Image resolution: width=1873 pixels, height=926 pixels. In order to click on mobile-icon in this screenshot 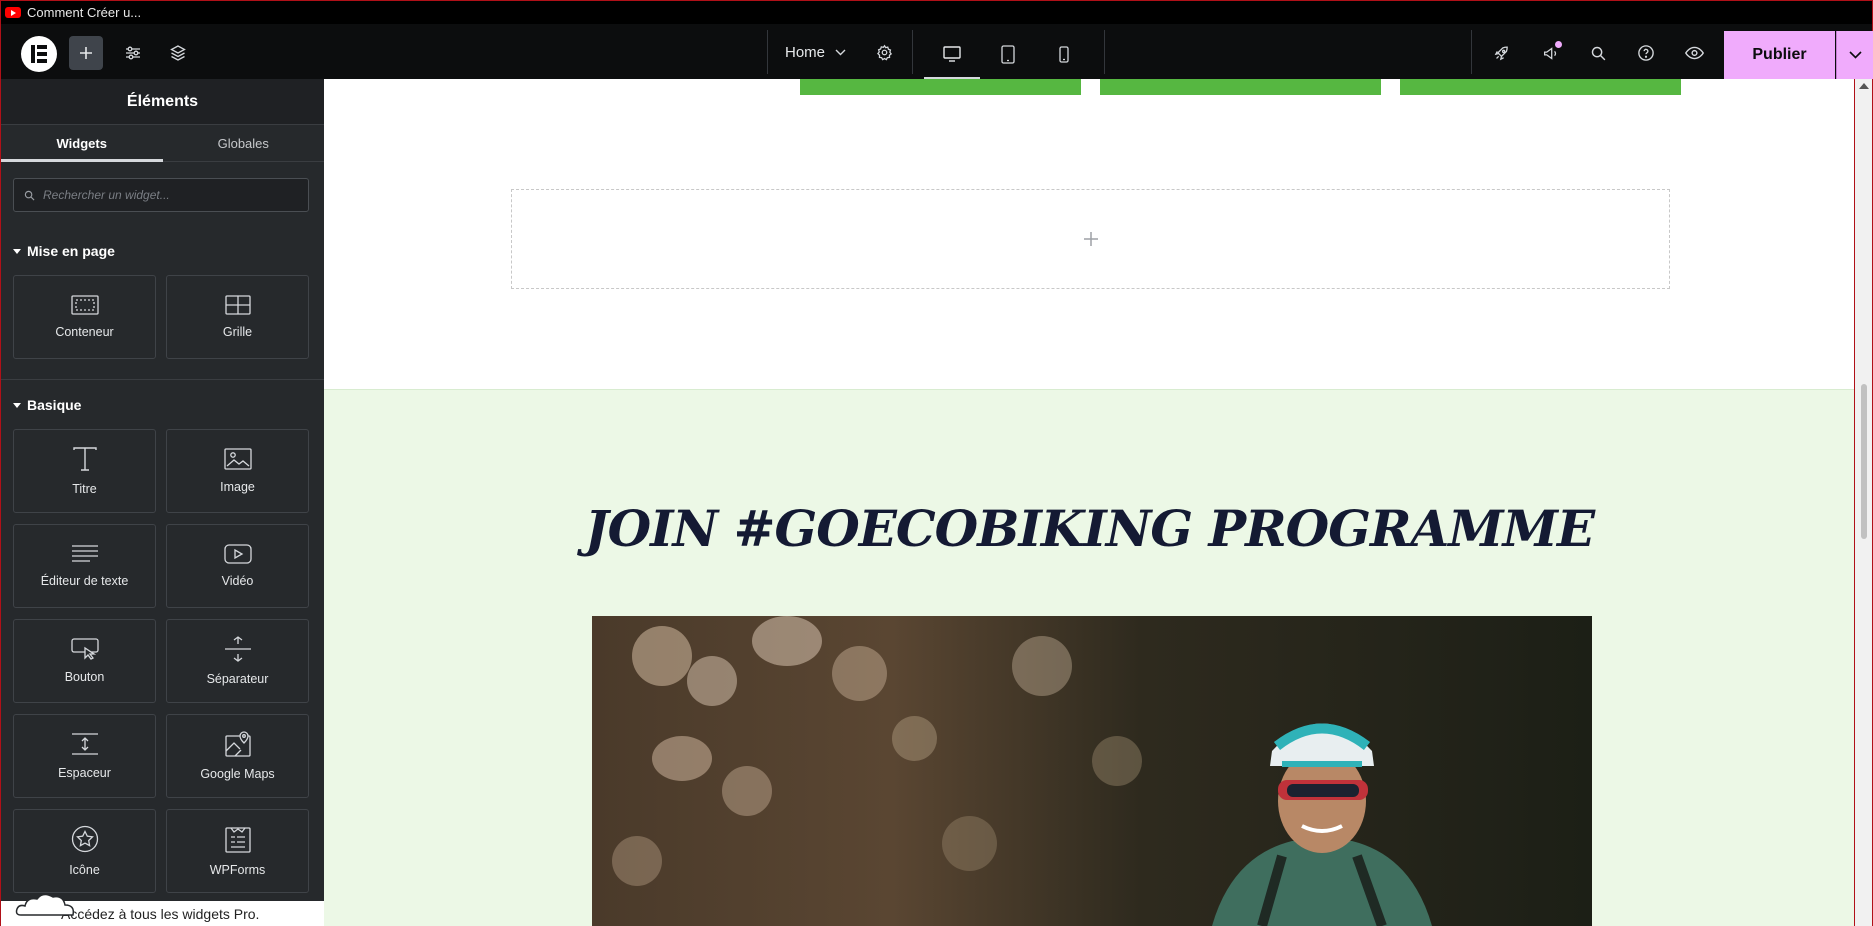, I will do `click(1064, 54)`.